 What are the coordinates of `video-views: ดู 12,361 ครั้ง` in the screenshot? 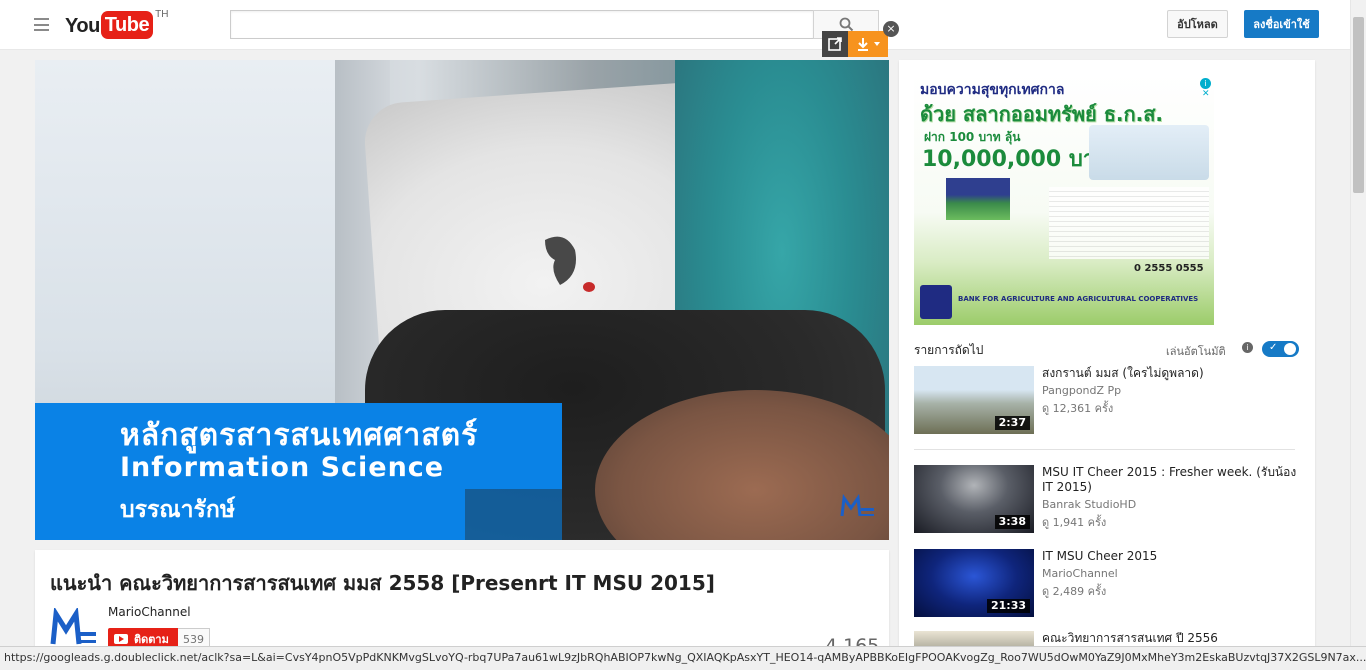 It's located at (1078, 408).